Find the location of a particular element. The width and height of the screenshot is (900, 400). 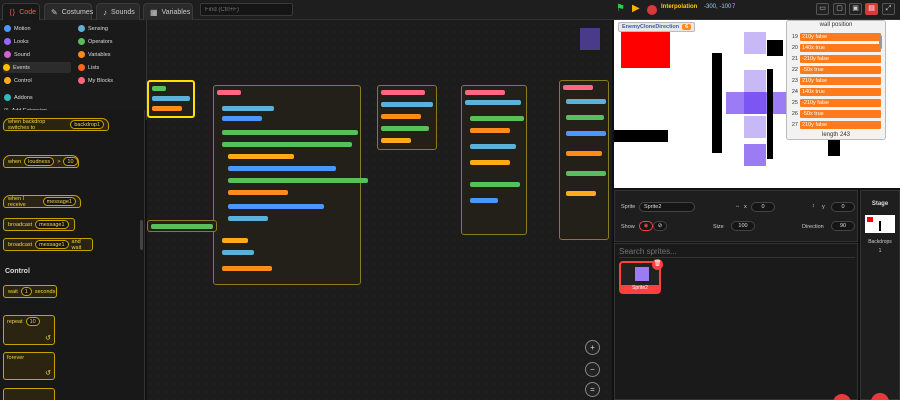

list-item: 21 -210y false is located at coordinates (835, 58).